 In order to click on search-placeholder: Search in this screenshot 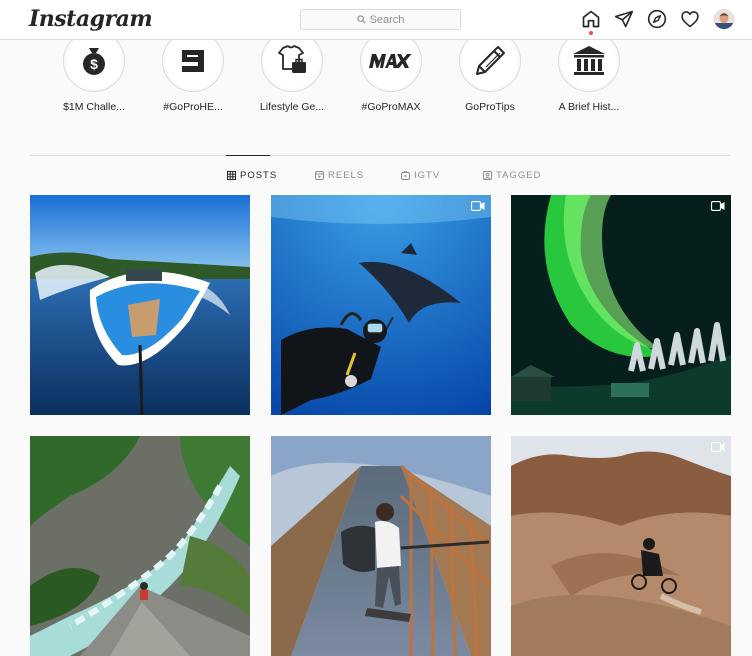, I will do `click(387, 19)`.